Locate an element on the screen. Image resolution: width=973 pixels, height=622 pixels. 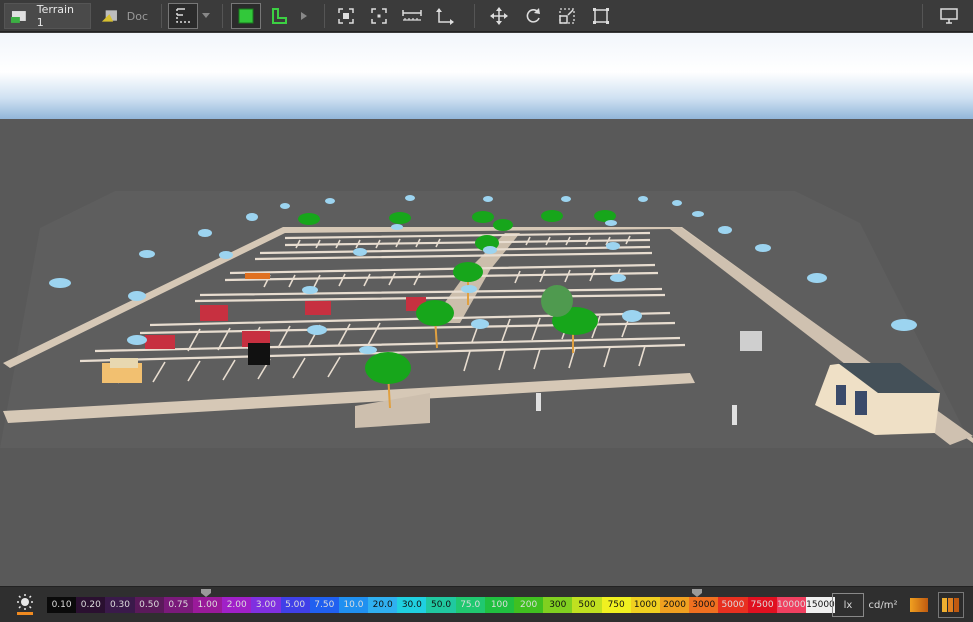
play-arrow-icon is located at coordinates (304, 16).